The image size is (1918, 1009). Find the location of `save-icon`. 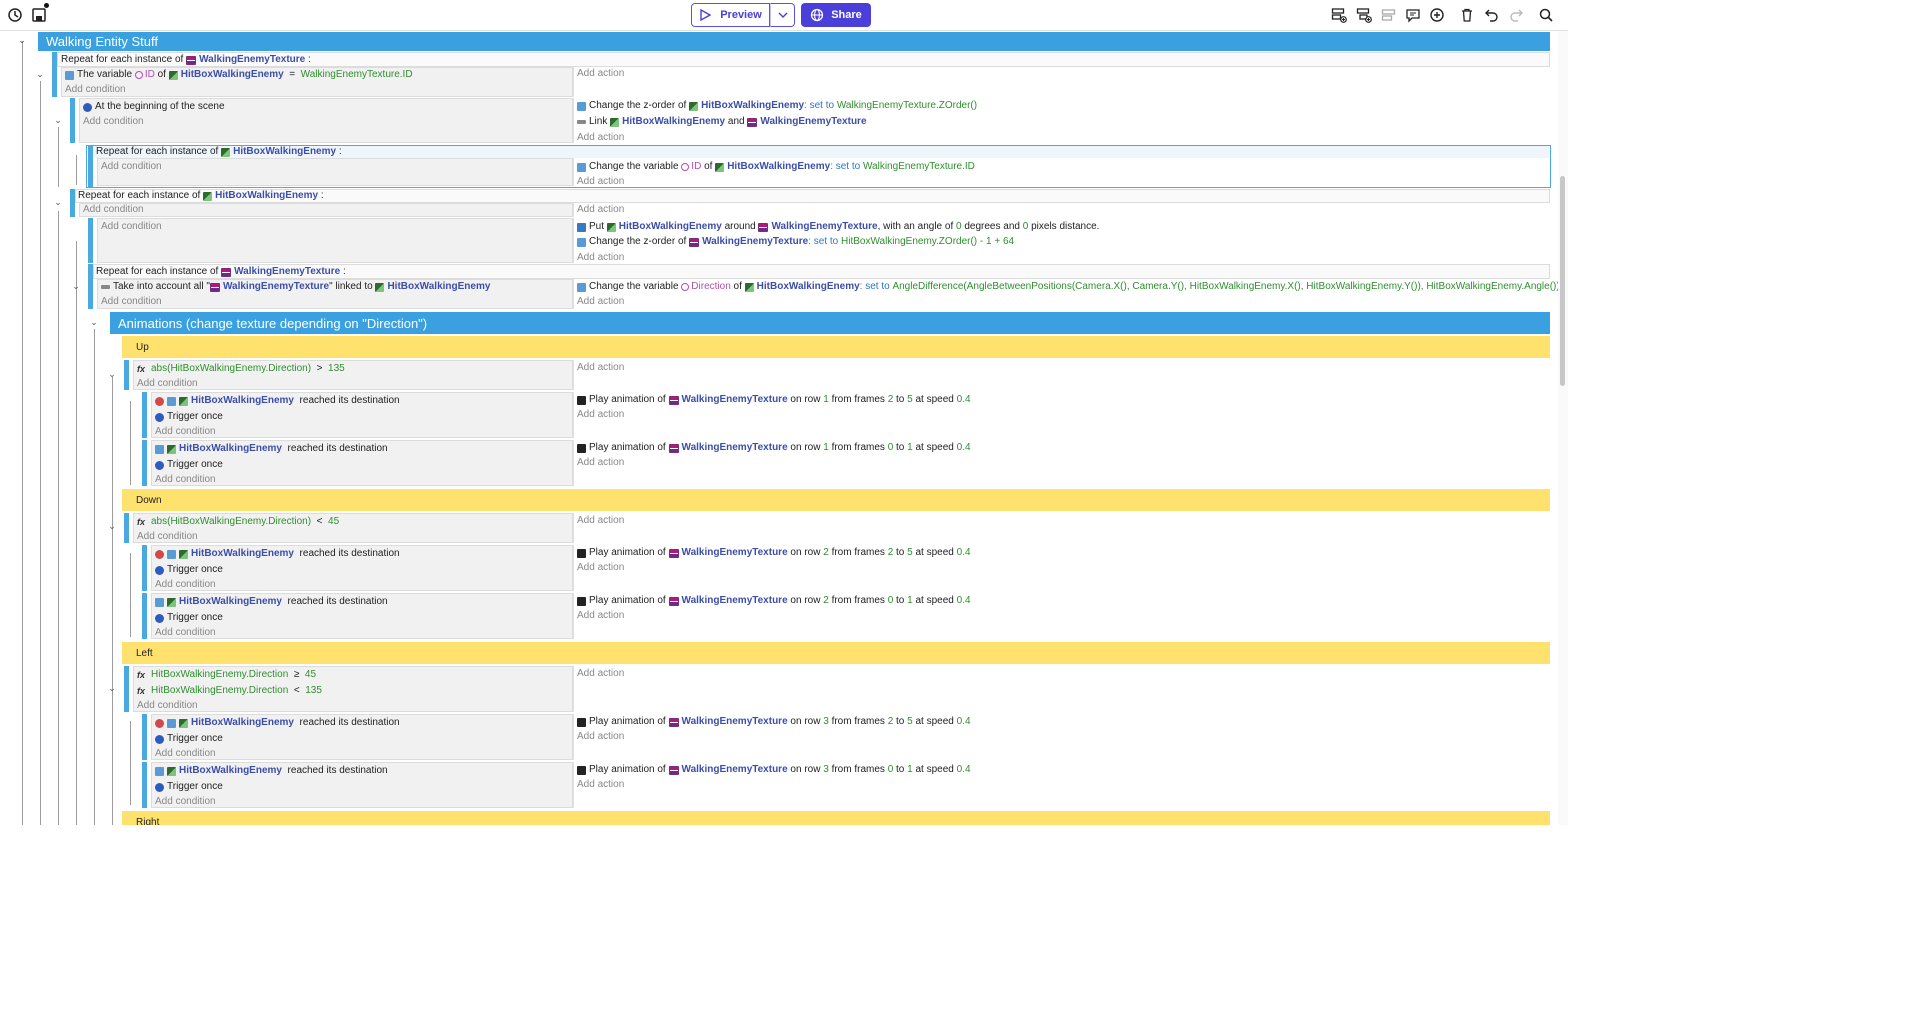

save-icon is located at coordinates (39, 15).